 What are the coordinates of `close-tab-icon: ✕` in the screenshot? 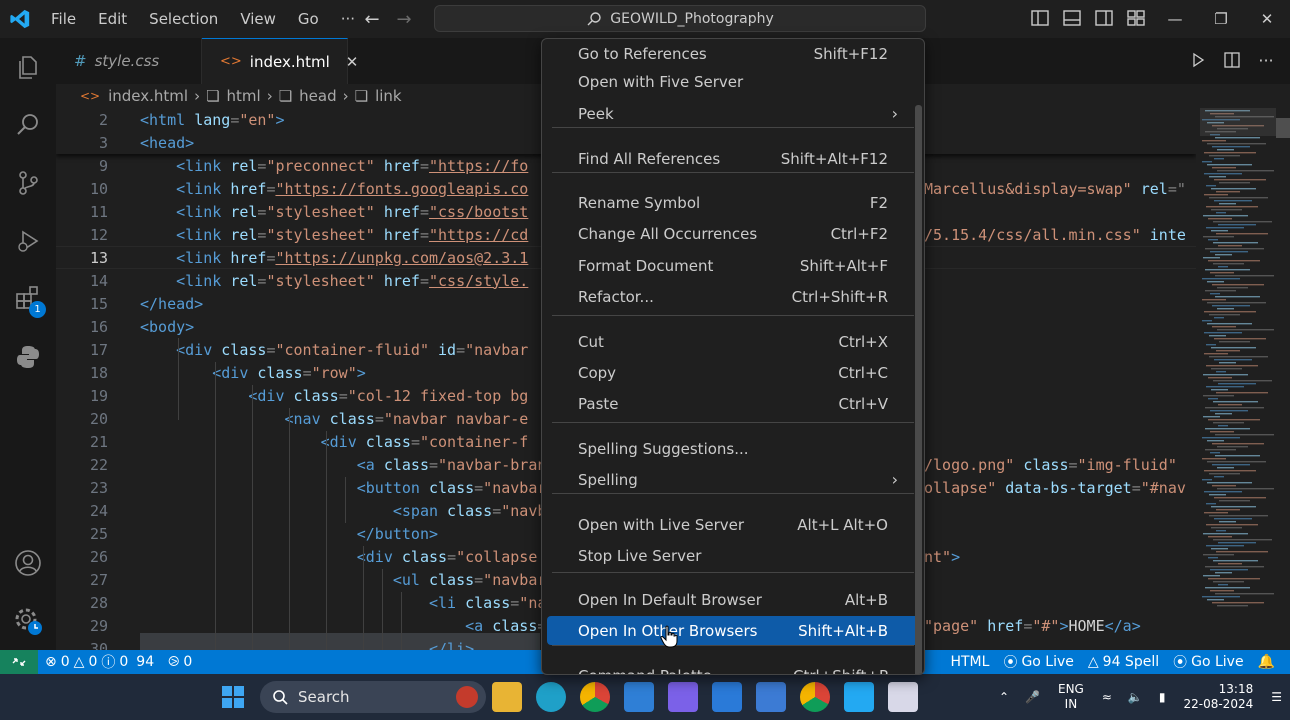 It's located at (352, 62).